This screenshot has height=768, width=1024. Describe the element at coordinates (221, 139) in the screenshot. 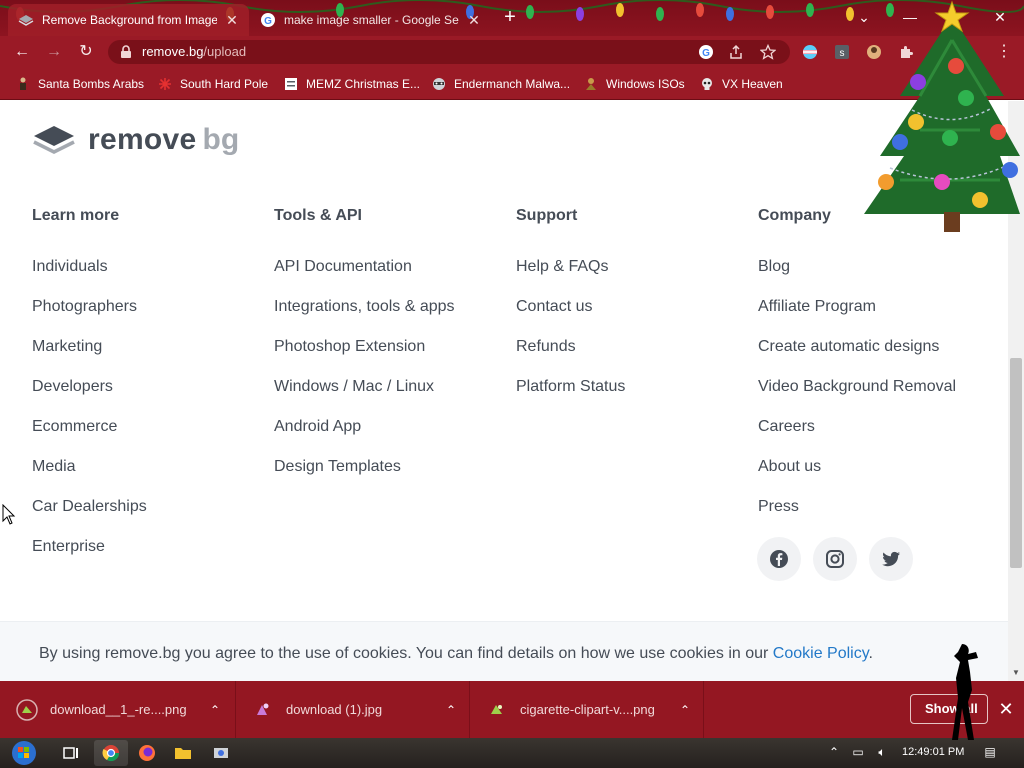

I see `logo-word-bg: bg` at that location.